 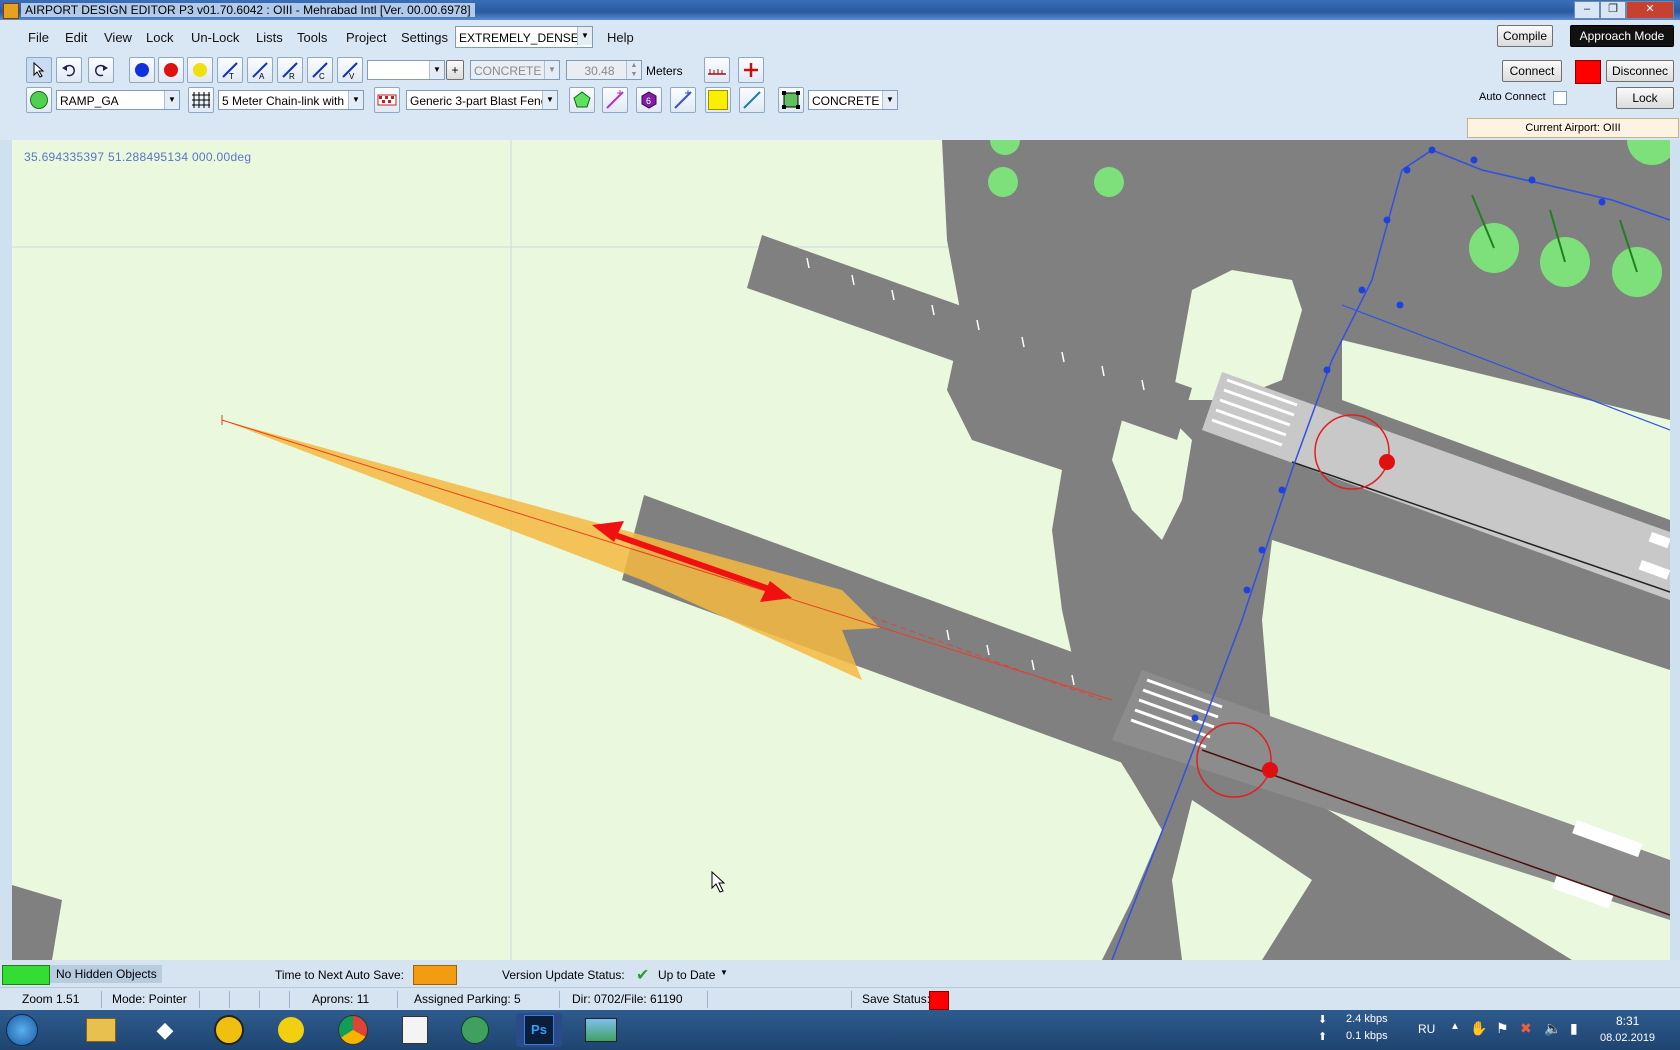 I want to click on pointer-tool, so click(x=39, y=70).